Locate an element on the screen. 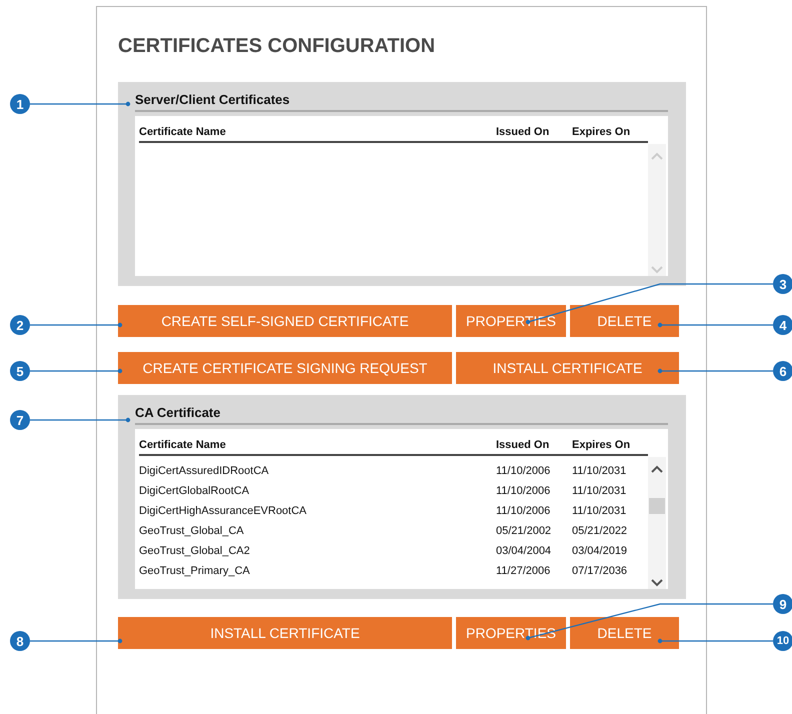  table-cell-text: 07/17/2036 is located at coordinates (600, 571).